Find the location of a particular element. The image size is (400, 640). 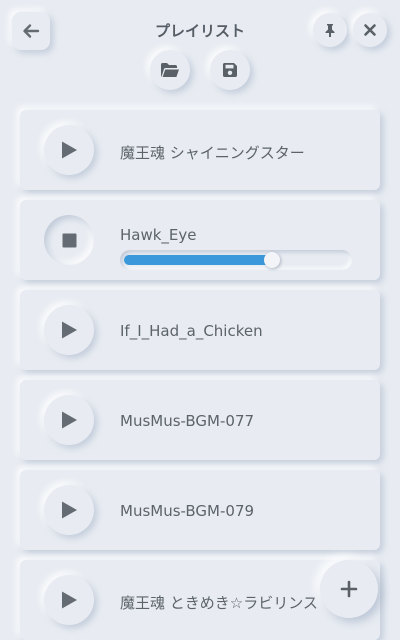

track-item: 魔王魂 シャイニングスター is located at coordinates (200, 150).